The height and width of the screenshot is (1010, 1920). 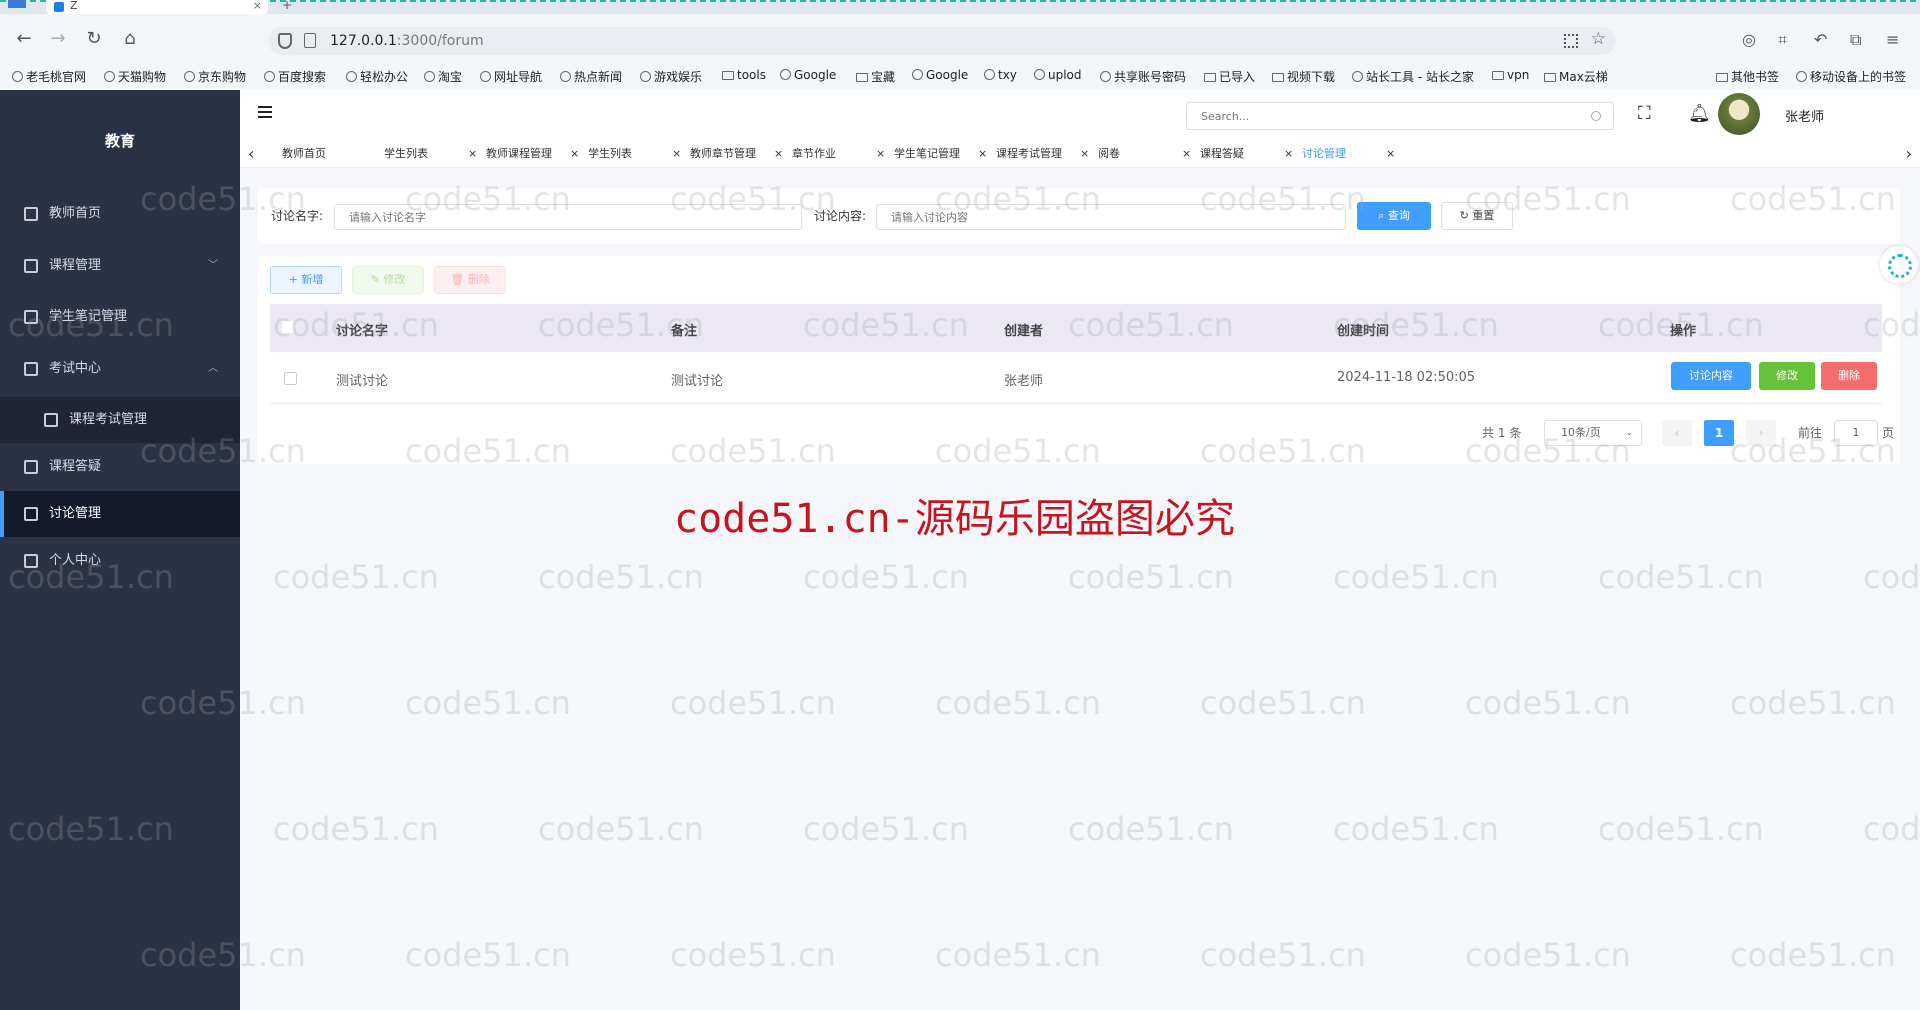 What do you see at coordinates (388, 280) in the screenshot?
I see `edit-button: ✎ 修改` at bounding box center [388, 280].